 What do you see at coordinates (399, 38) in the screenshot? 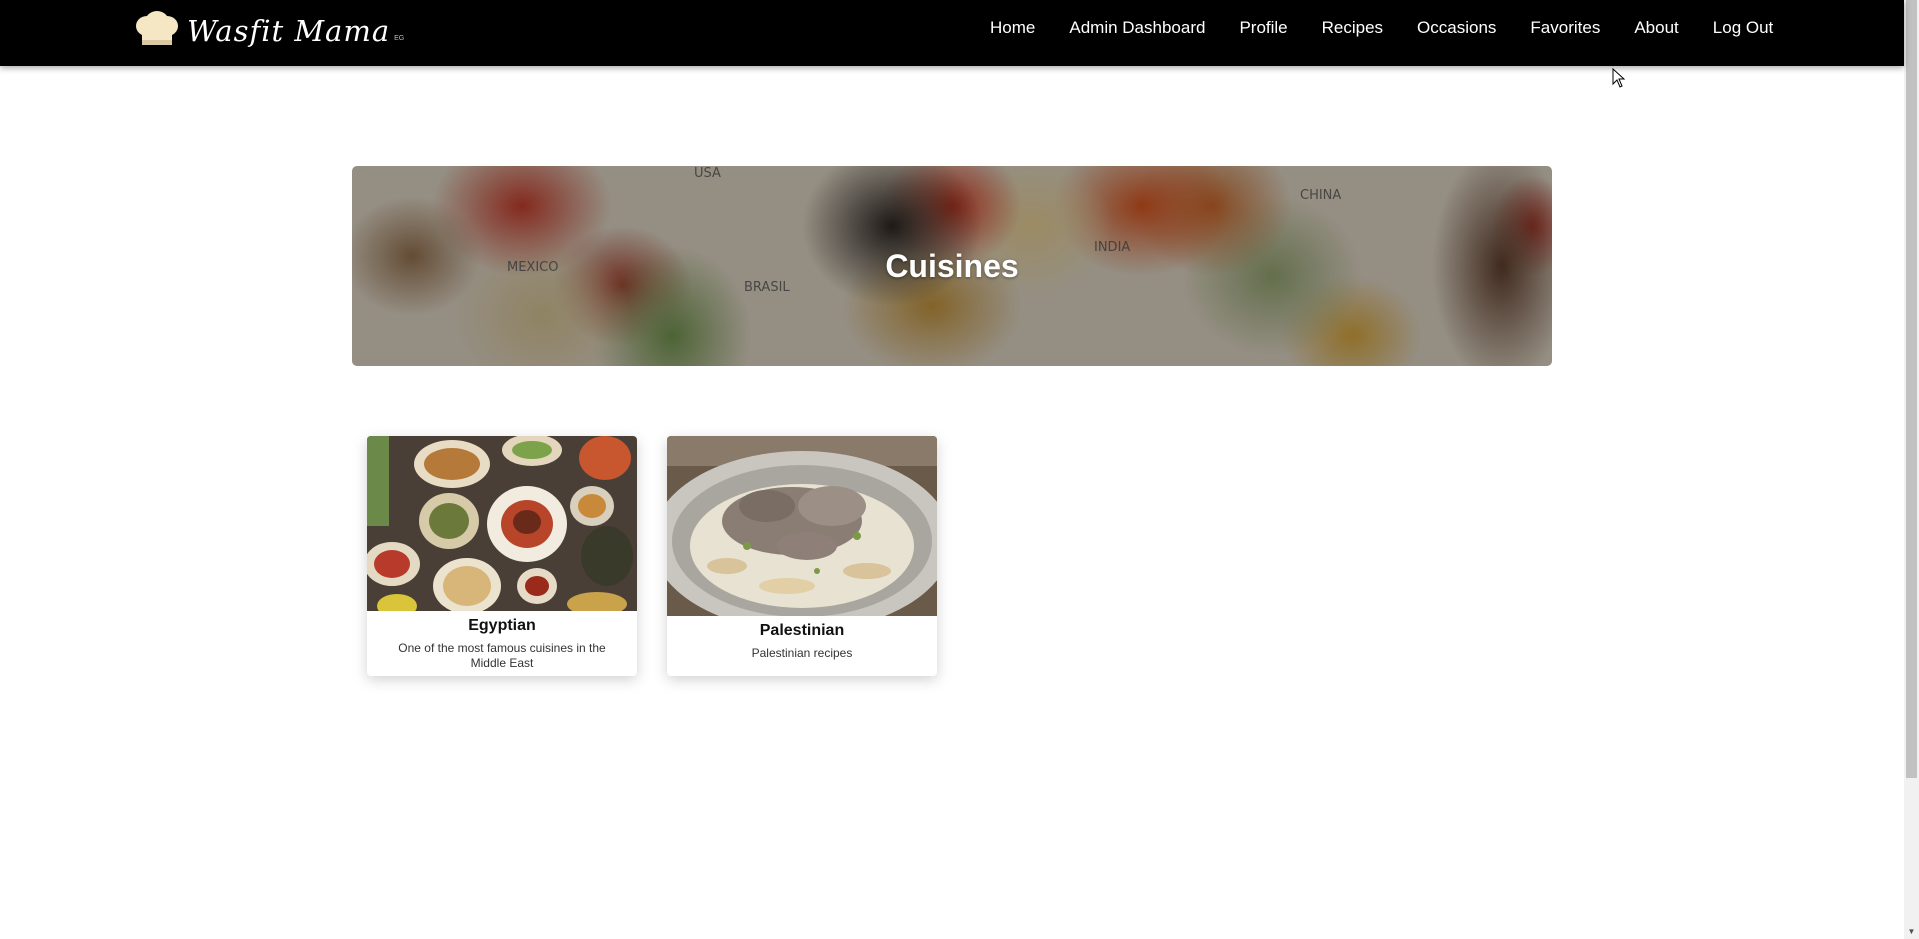
I see `brand-suffix: EG` at bounding box center [399, 38].